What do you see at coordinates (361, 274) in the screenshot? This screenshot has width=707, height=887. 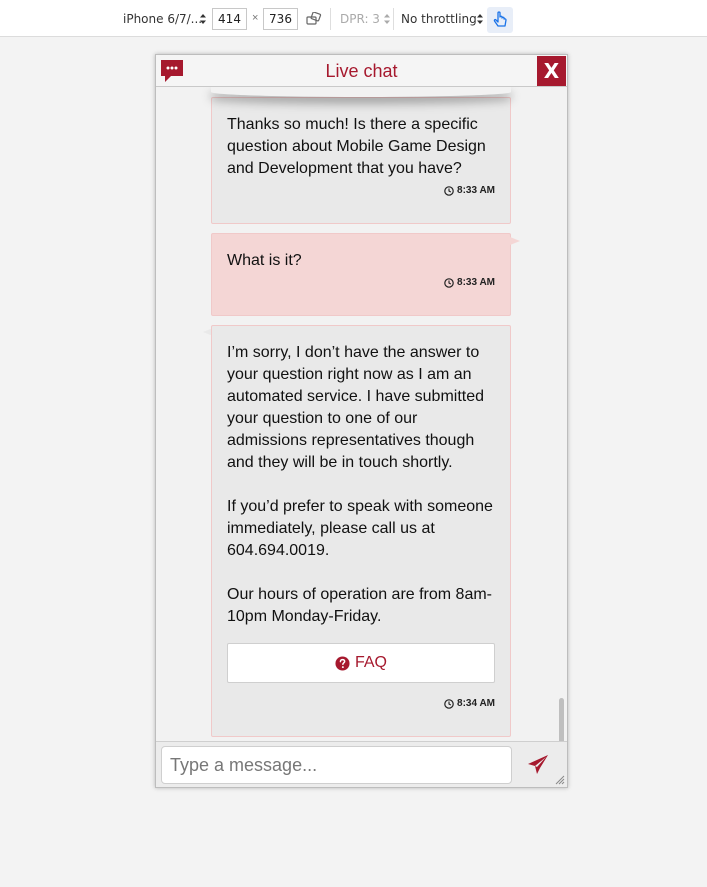 I see `user-message: What is it? 8:33 AM` at bounding box center [361, 274].